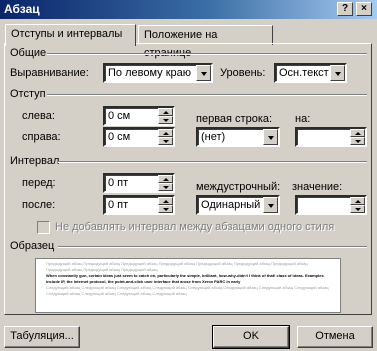 This screenshot has width=377, height=351. What do you see at coordinates (212, 162) in the screenshot?
I see `spacing-divider` at bounding box center [212, 162].